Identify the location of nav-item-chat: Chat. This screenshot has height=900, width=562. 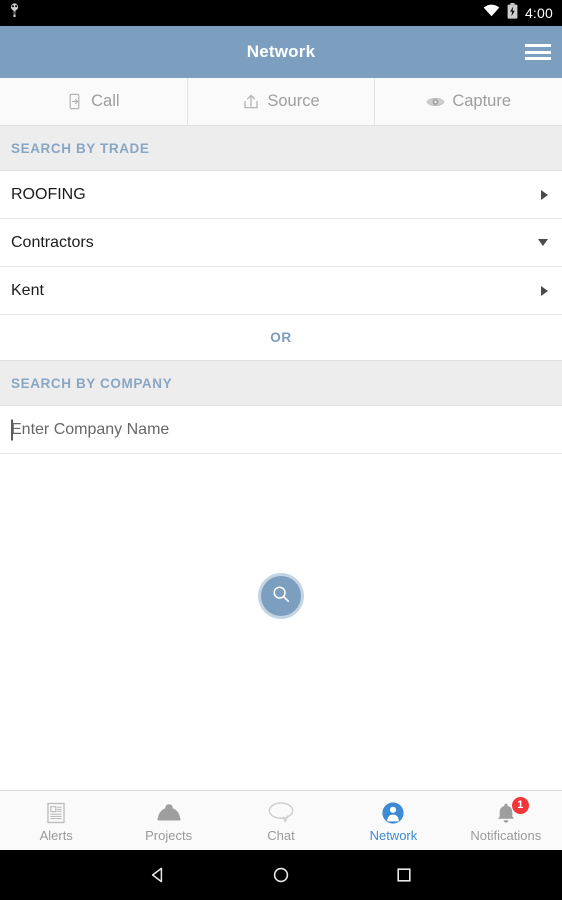
(281, 820).